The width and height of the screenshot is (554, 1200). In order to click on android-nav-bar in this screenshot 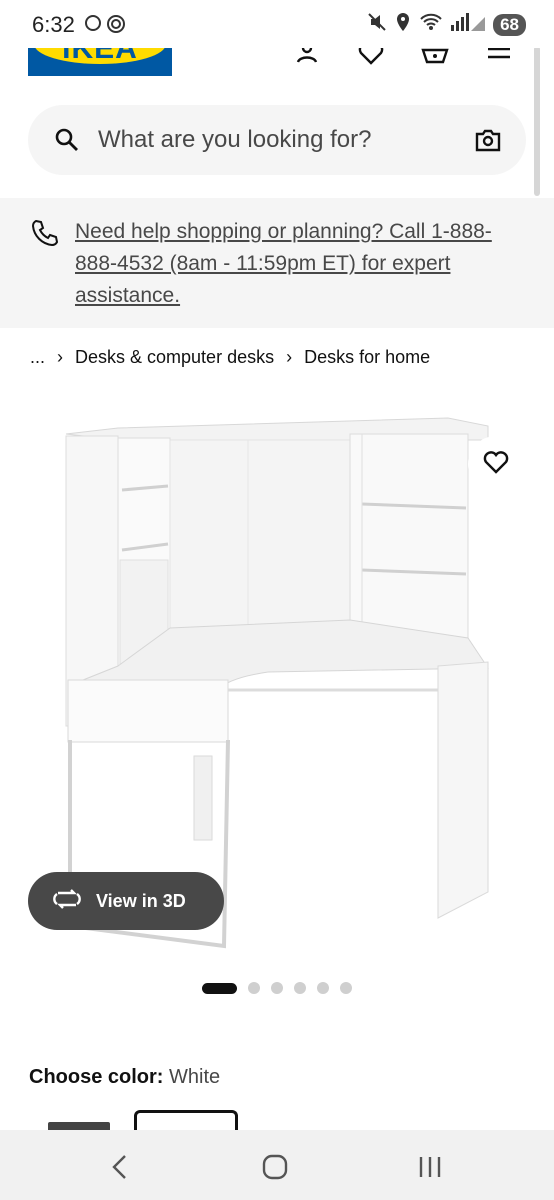, I will do `click(277, 1165)`.